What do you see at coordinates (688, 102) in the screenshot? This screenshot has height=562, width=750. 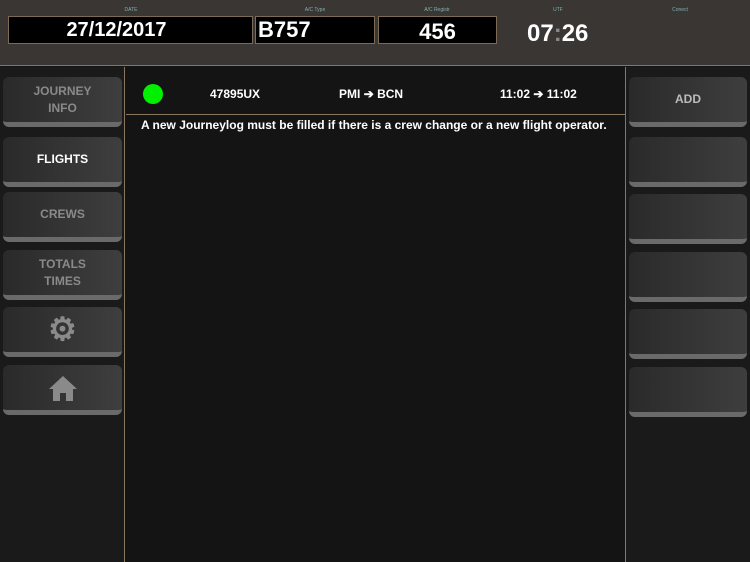 I see `add-button: ADD` at bounding box center [688, 102].